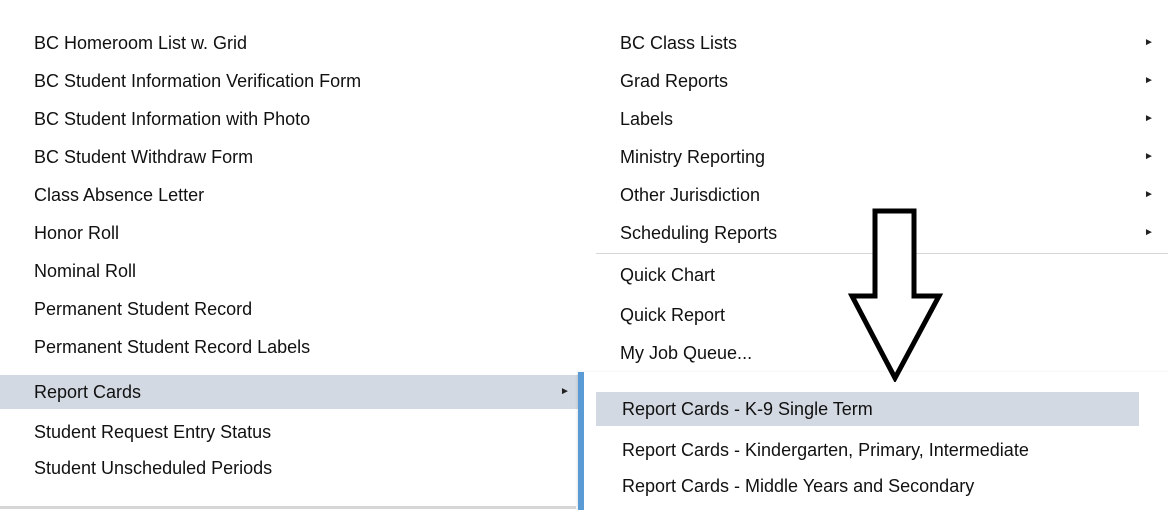  Describe the element at coordinates (896, 295) in the screenshot. I see `down-arrow-icon` at that location.